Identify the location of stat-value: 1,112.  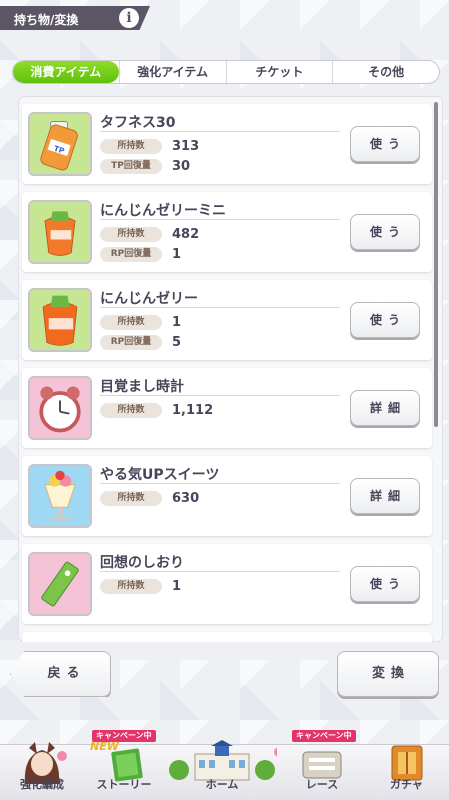
(193, 410).